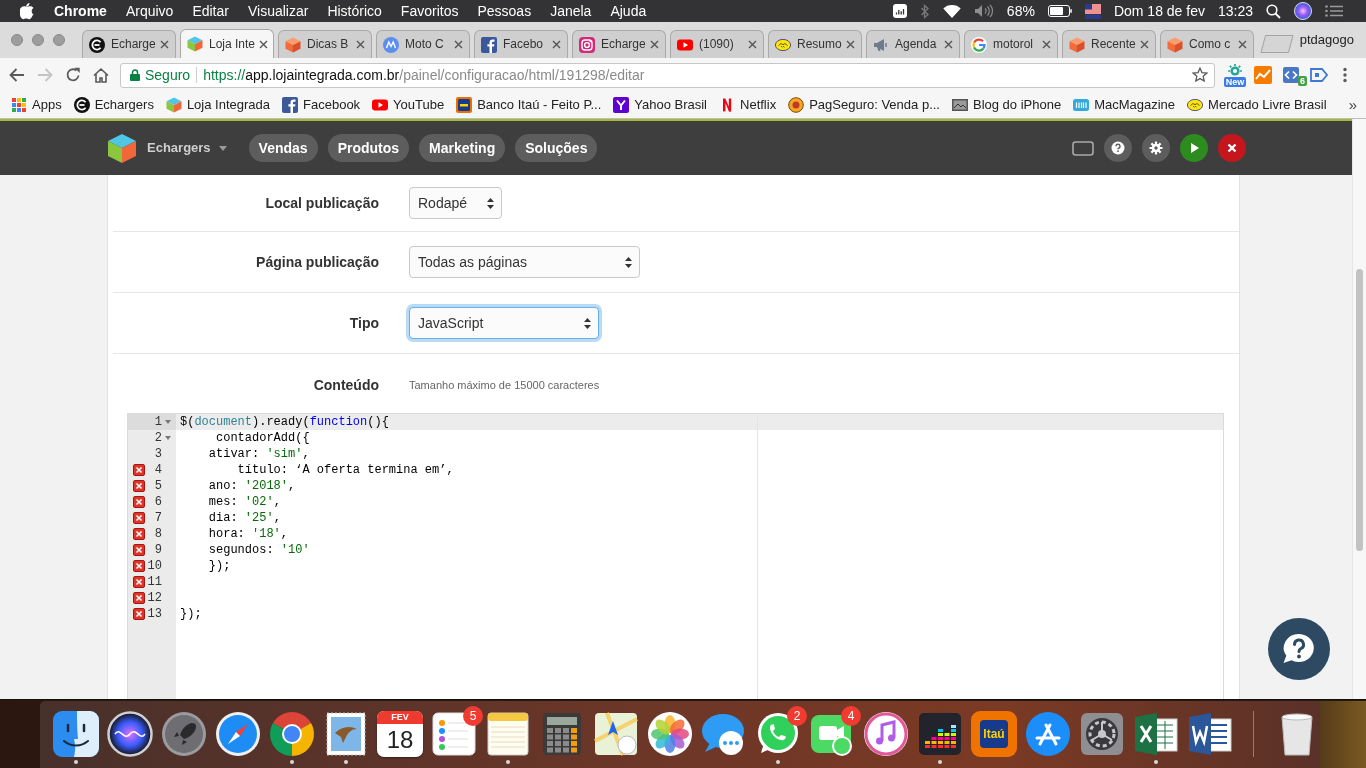 The height and width of the screenshot is (768, 1366). I want to click on bookmark-link: Netflix, so click(748, 105).